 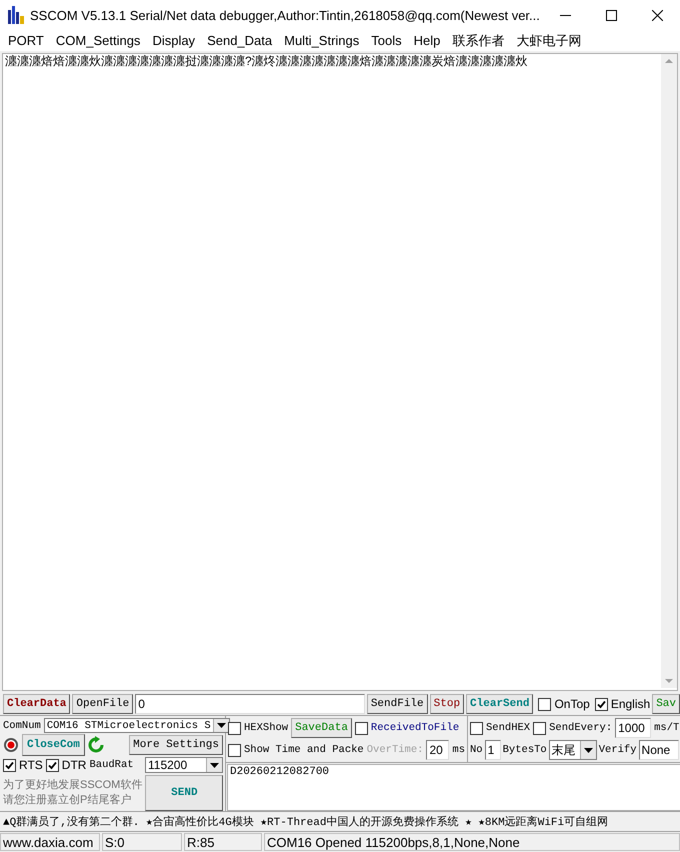 I want to click on menu-item: PORT, so click(x=26, y=40).